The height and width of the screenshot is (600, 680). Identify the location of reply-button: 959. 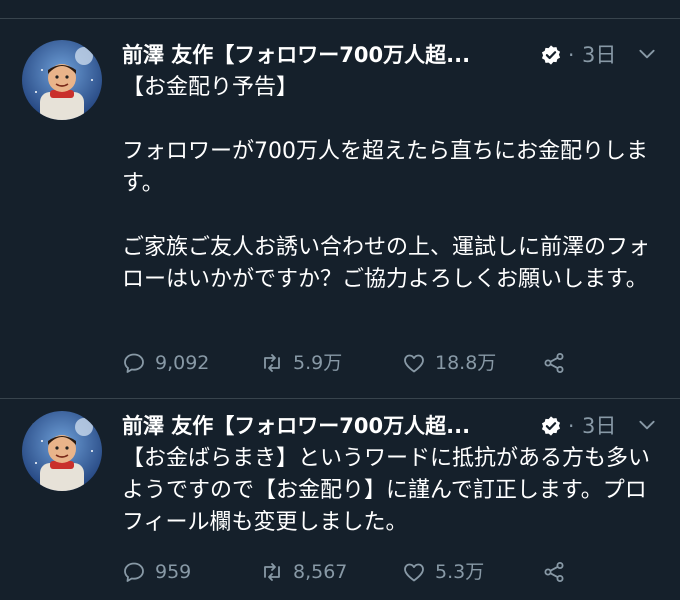
(156, 572).